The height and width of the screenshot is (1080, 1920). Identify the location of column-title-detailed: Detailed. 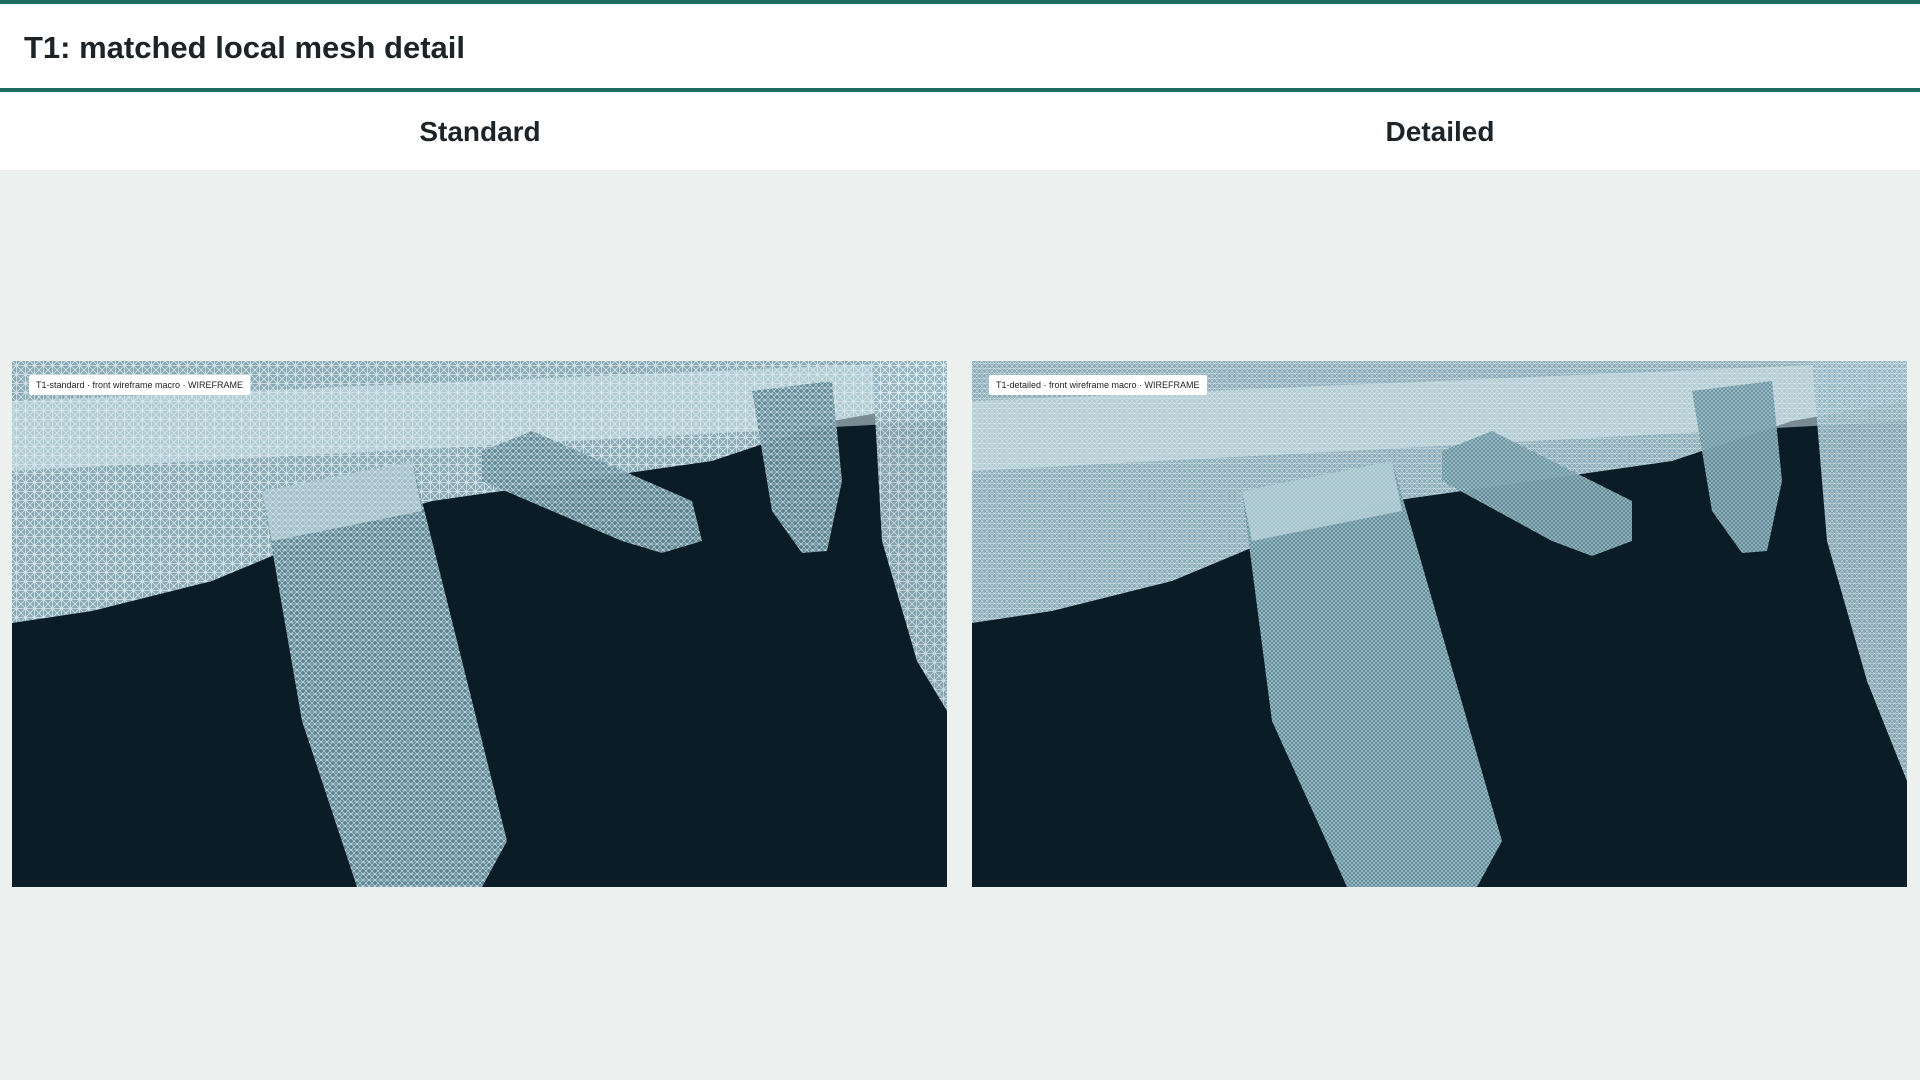
(1440, 131).